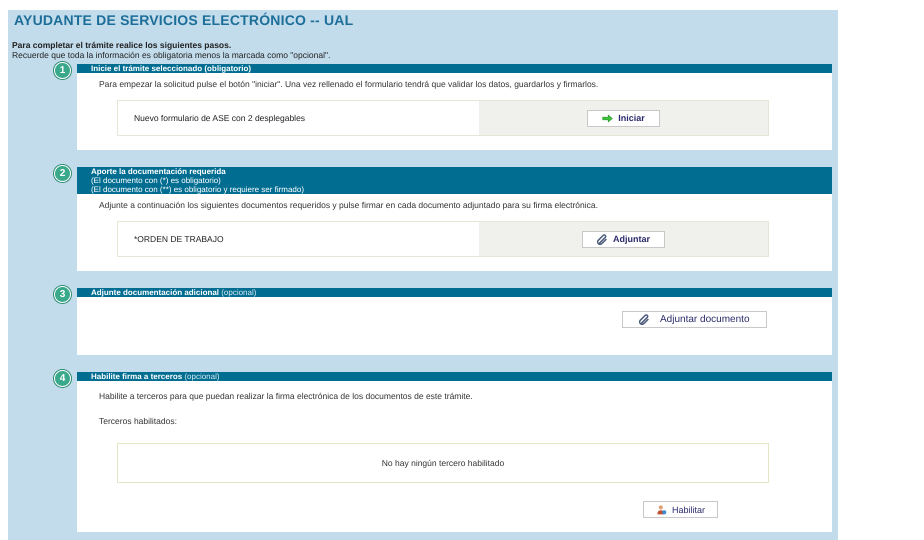  What do you see at coordinates (623, 118) in the screenshot?
I see `start-button: Iniciar` at bounding box center [623, 118].